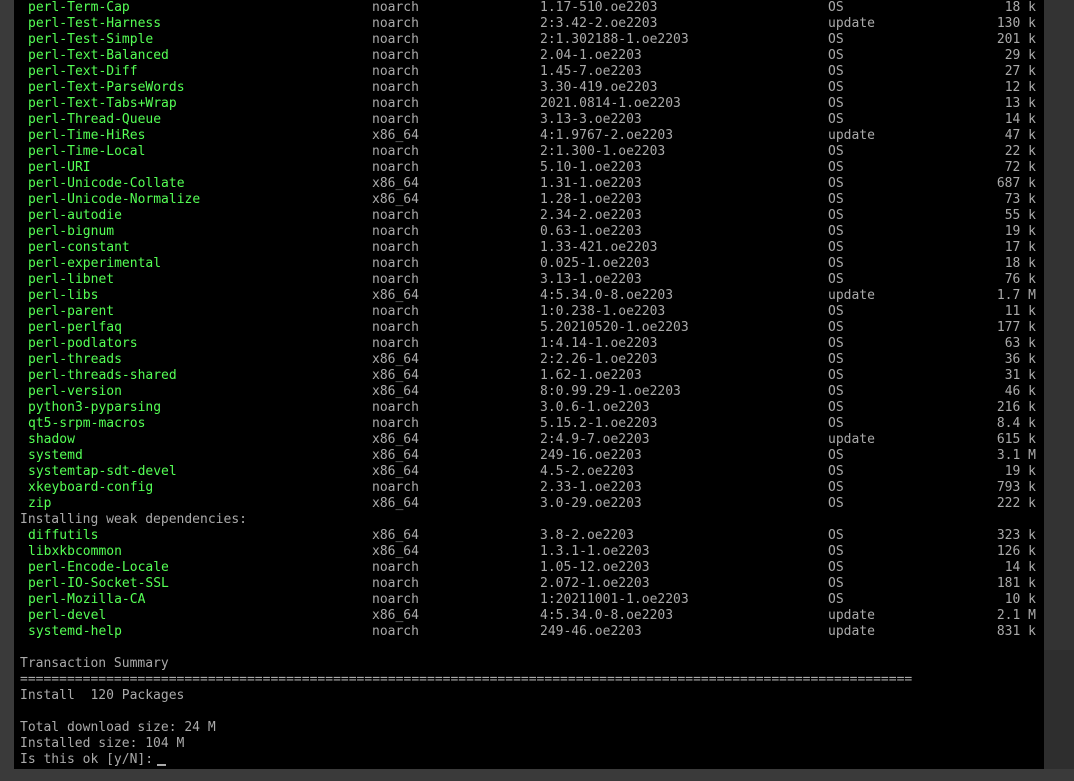  I want to click on package-version: 3.13-1.oe2203, so click(591, 279).